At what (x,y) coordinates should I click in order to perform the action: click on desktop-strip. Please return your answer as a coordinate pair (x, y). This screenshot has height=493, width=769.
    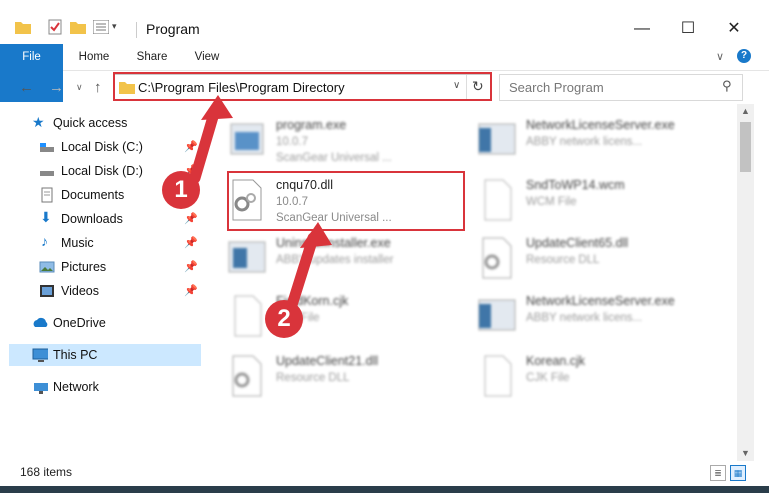
    Looking at the image, I should click on (384, 489).